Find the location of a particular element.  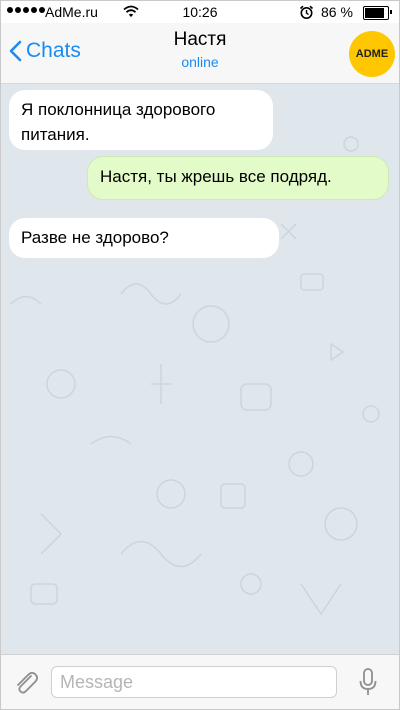

message-bubble-incoming: Я поклонница здорового питания. is located at coordinates (141, 120).